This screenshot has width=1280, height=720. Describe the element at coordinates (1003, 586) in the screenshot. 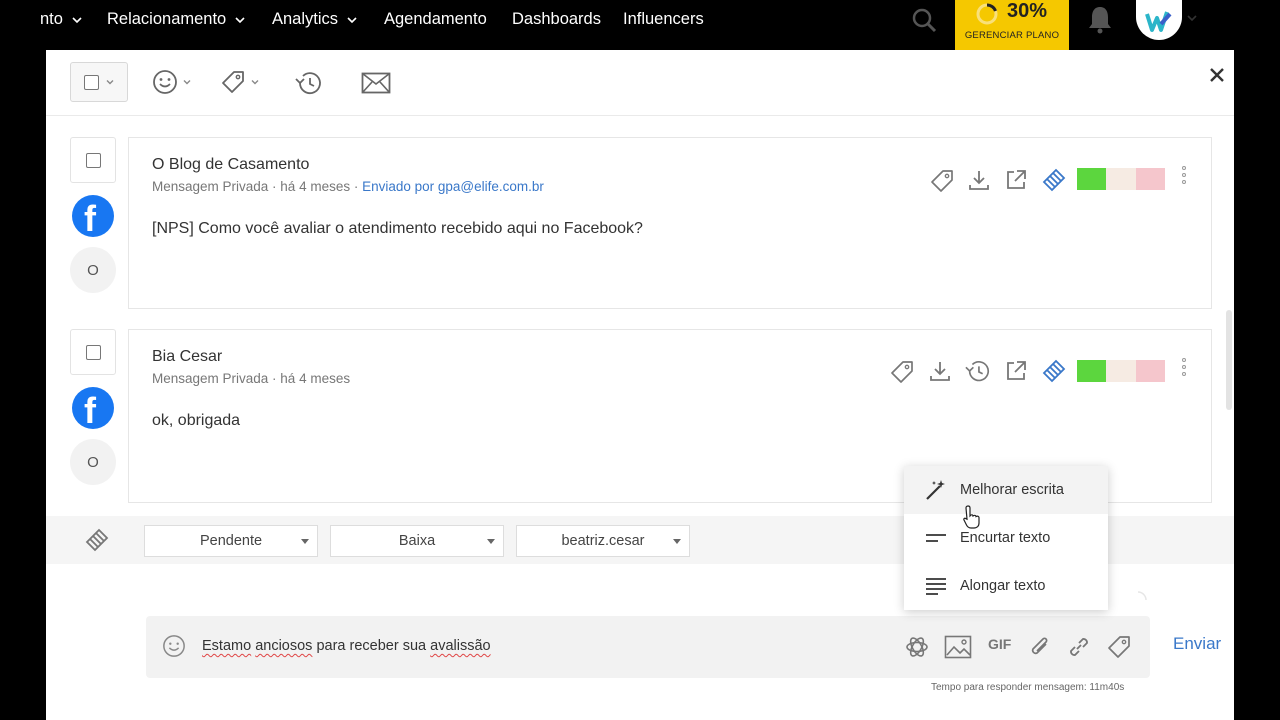

I see `menu-item-label: Alongar texto` at that location.